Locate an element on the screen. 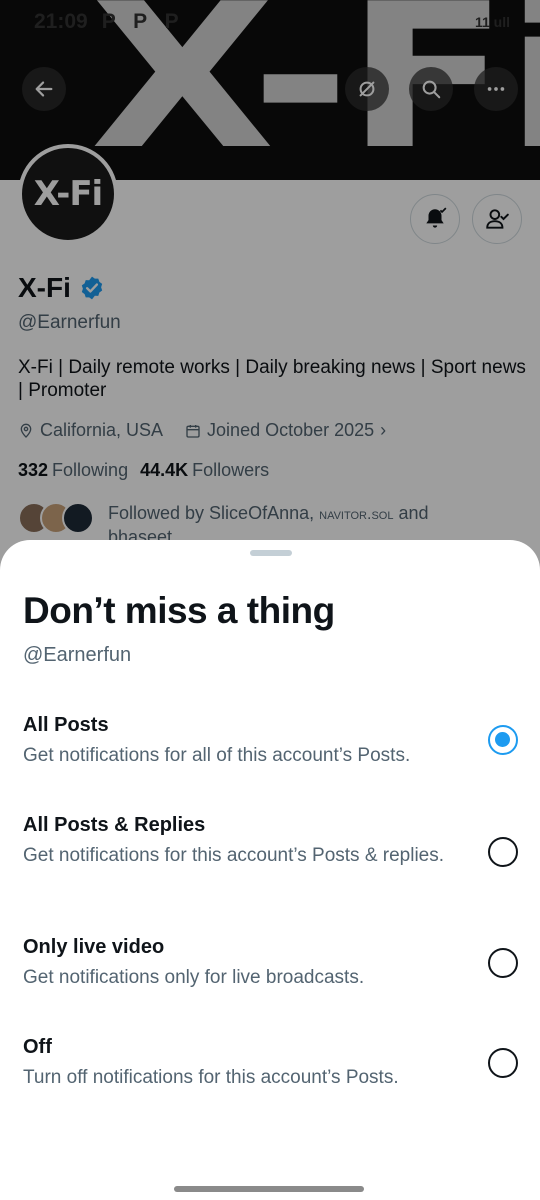  home-indicator is located at coordinates (269, 1189).